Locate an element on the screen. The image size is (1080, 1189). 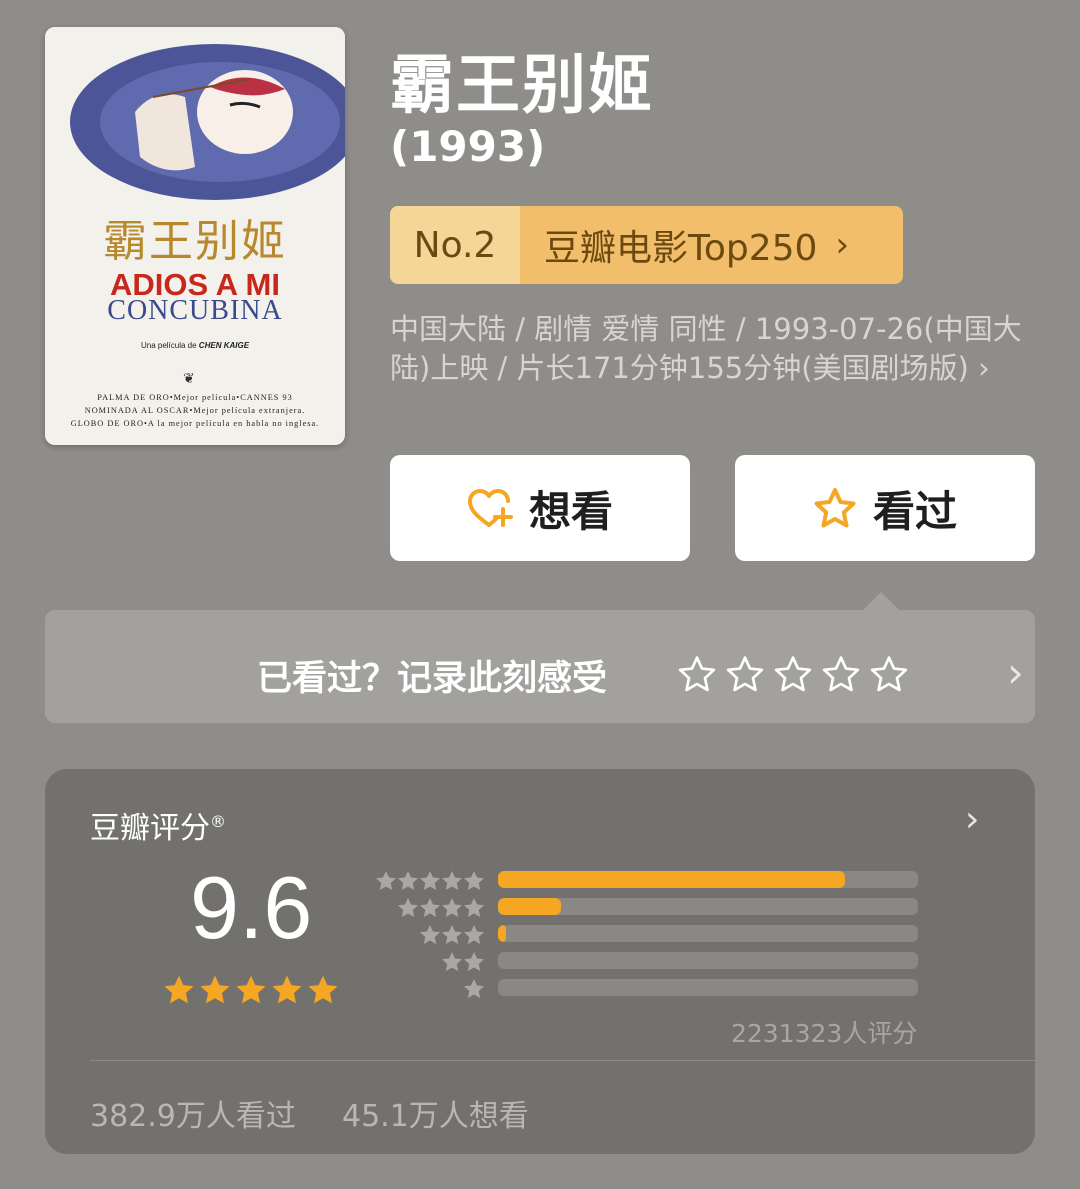
watched-count: 382.9万人看过 is located at coordinates (193, 1113).